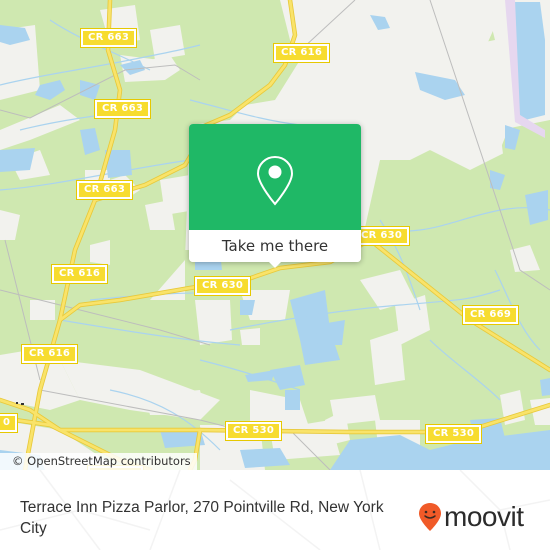  Describe the element at coordinates (490, 315) in the screenshot. I see `road-label-cr669: CR 669` at that location.